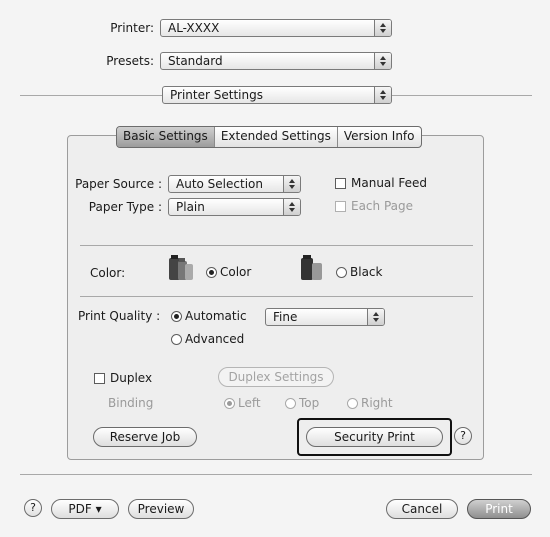 This screenshot has height=537, width=550. Describe the element at coordinates (315, 269) in the screenshot. I see `black-ink-icon` at that location.